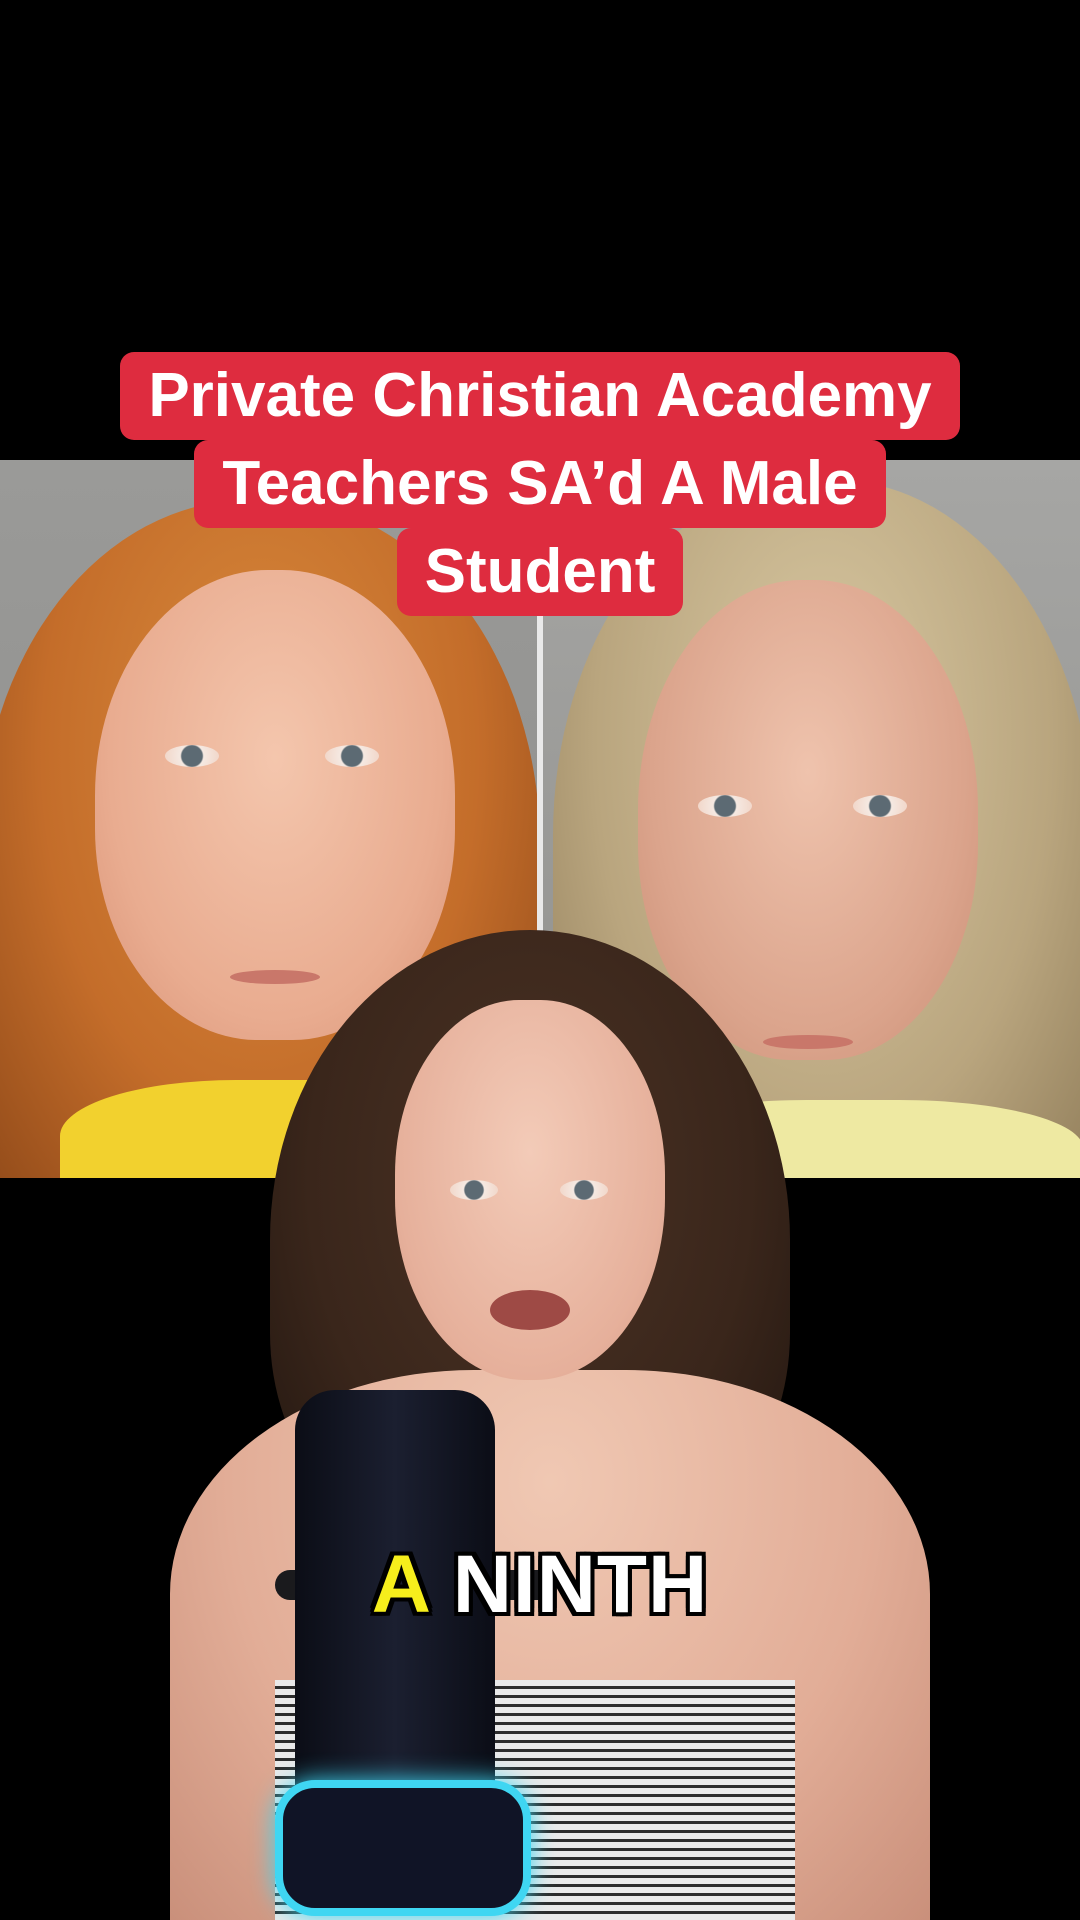 The image size is (1080, 1920). Describe the element at coordinates (403, 1848) in the screenshot. I see `mic-glow-ring` at that location.